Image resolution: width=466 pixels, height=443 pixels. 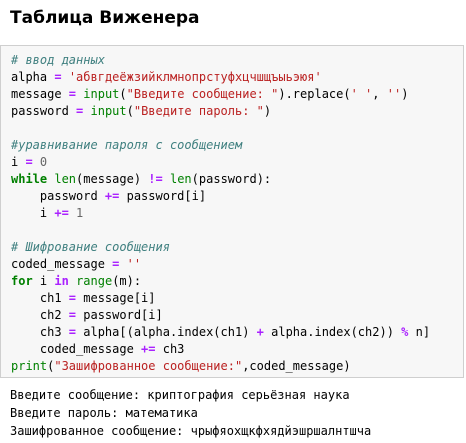 I want to click on code-line: password = input("Введите пароль: "), so click(x=220, y=111).